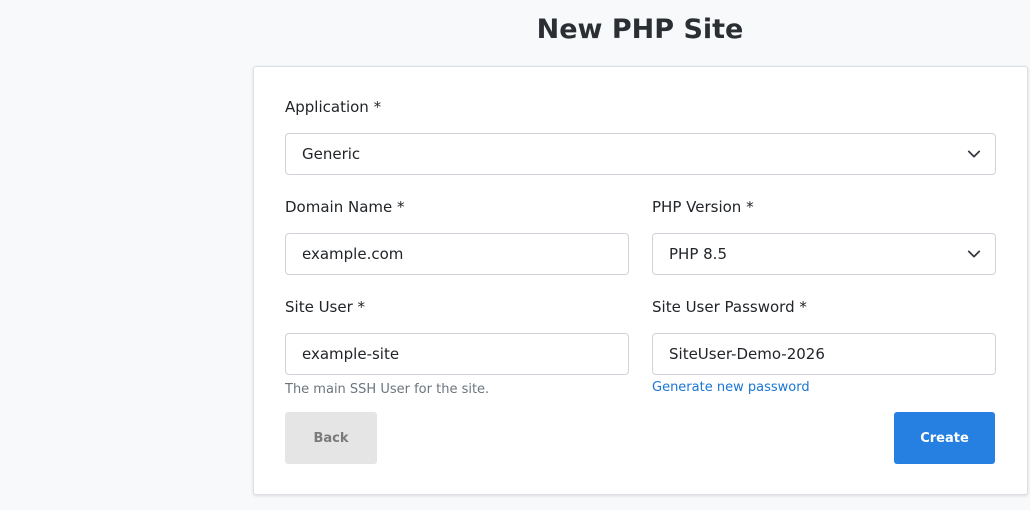  I want to click on application-field: Application * Generic, so click(640, 135).